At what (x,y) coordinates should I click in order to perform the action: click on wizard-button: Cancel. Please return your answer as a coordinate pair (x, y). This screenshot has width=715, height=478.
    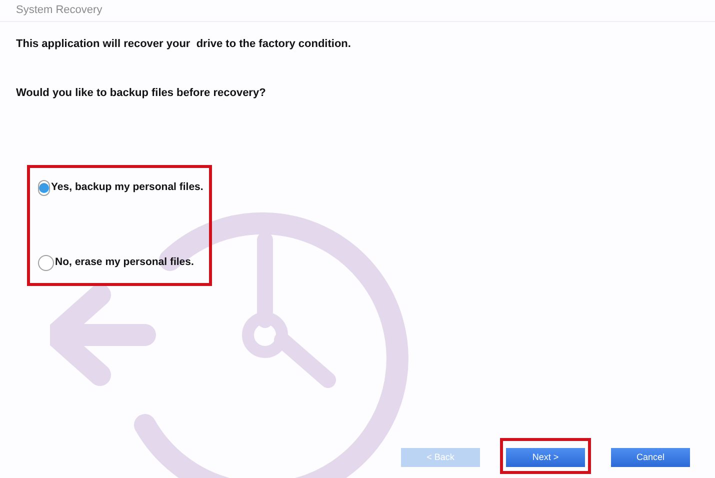
    Looking at the image, I should click on (650, 458).